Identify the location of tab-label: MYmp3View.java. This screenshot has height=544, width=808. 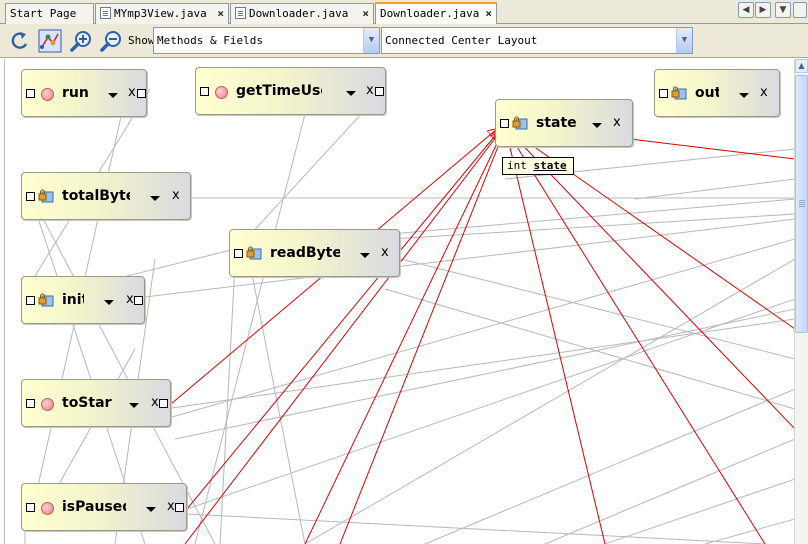
(160, 13).